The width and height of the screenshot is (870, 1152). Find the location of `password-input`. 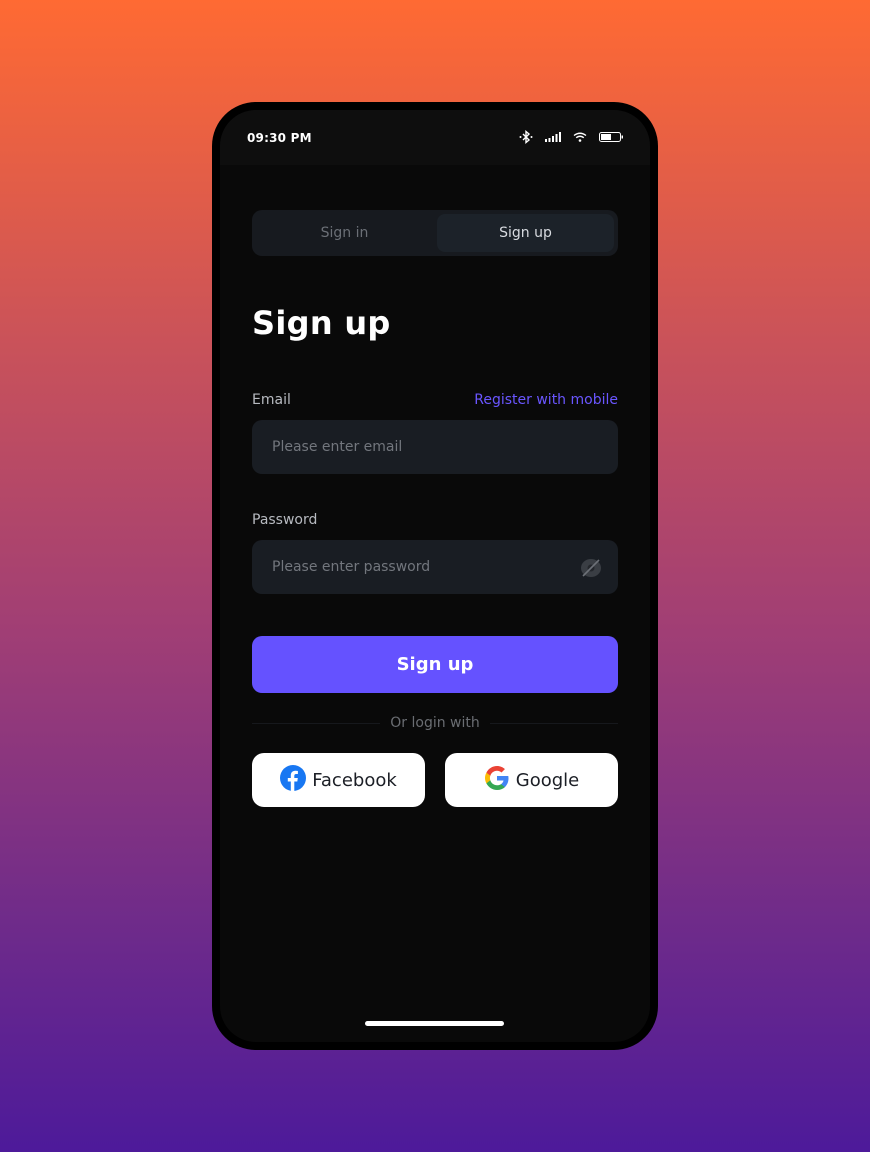

password-input is located at coordinates (435, 567).